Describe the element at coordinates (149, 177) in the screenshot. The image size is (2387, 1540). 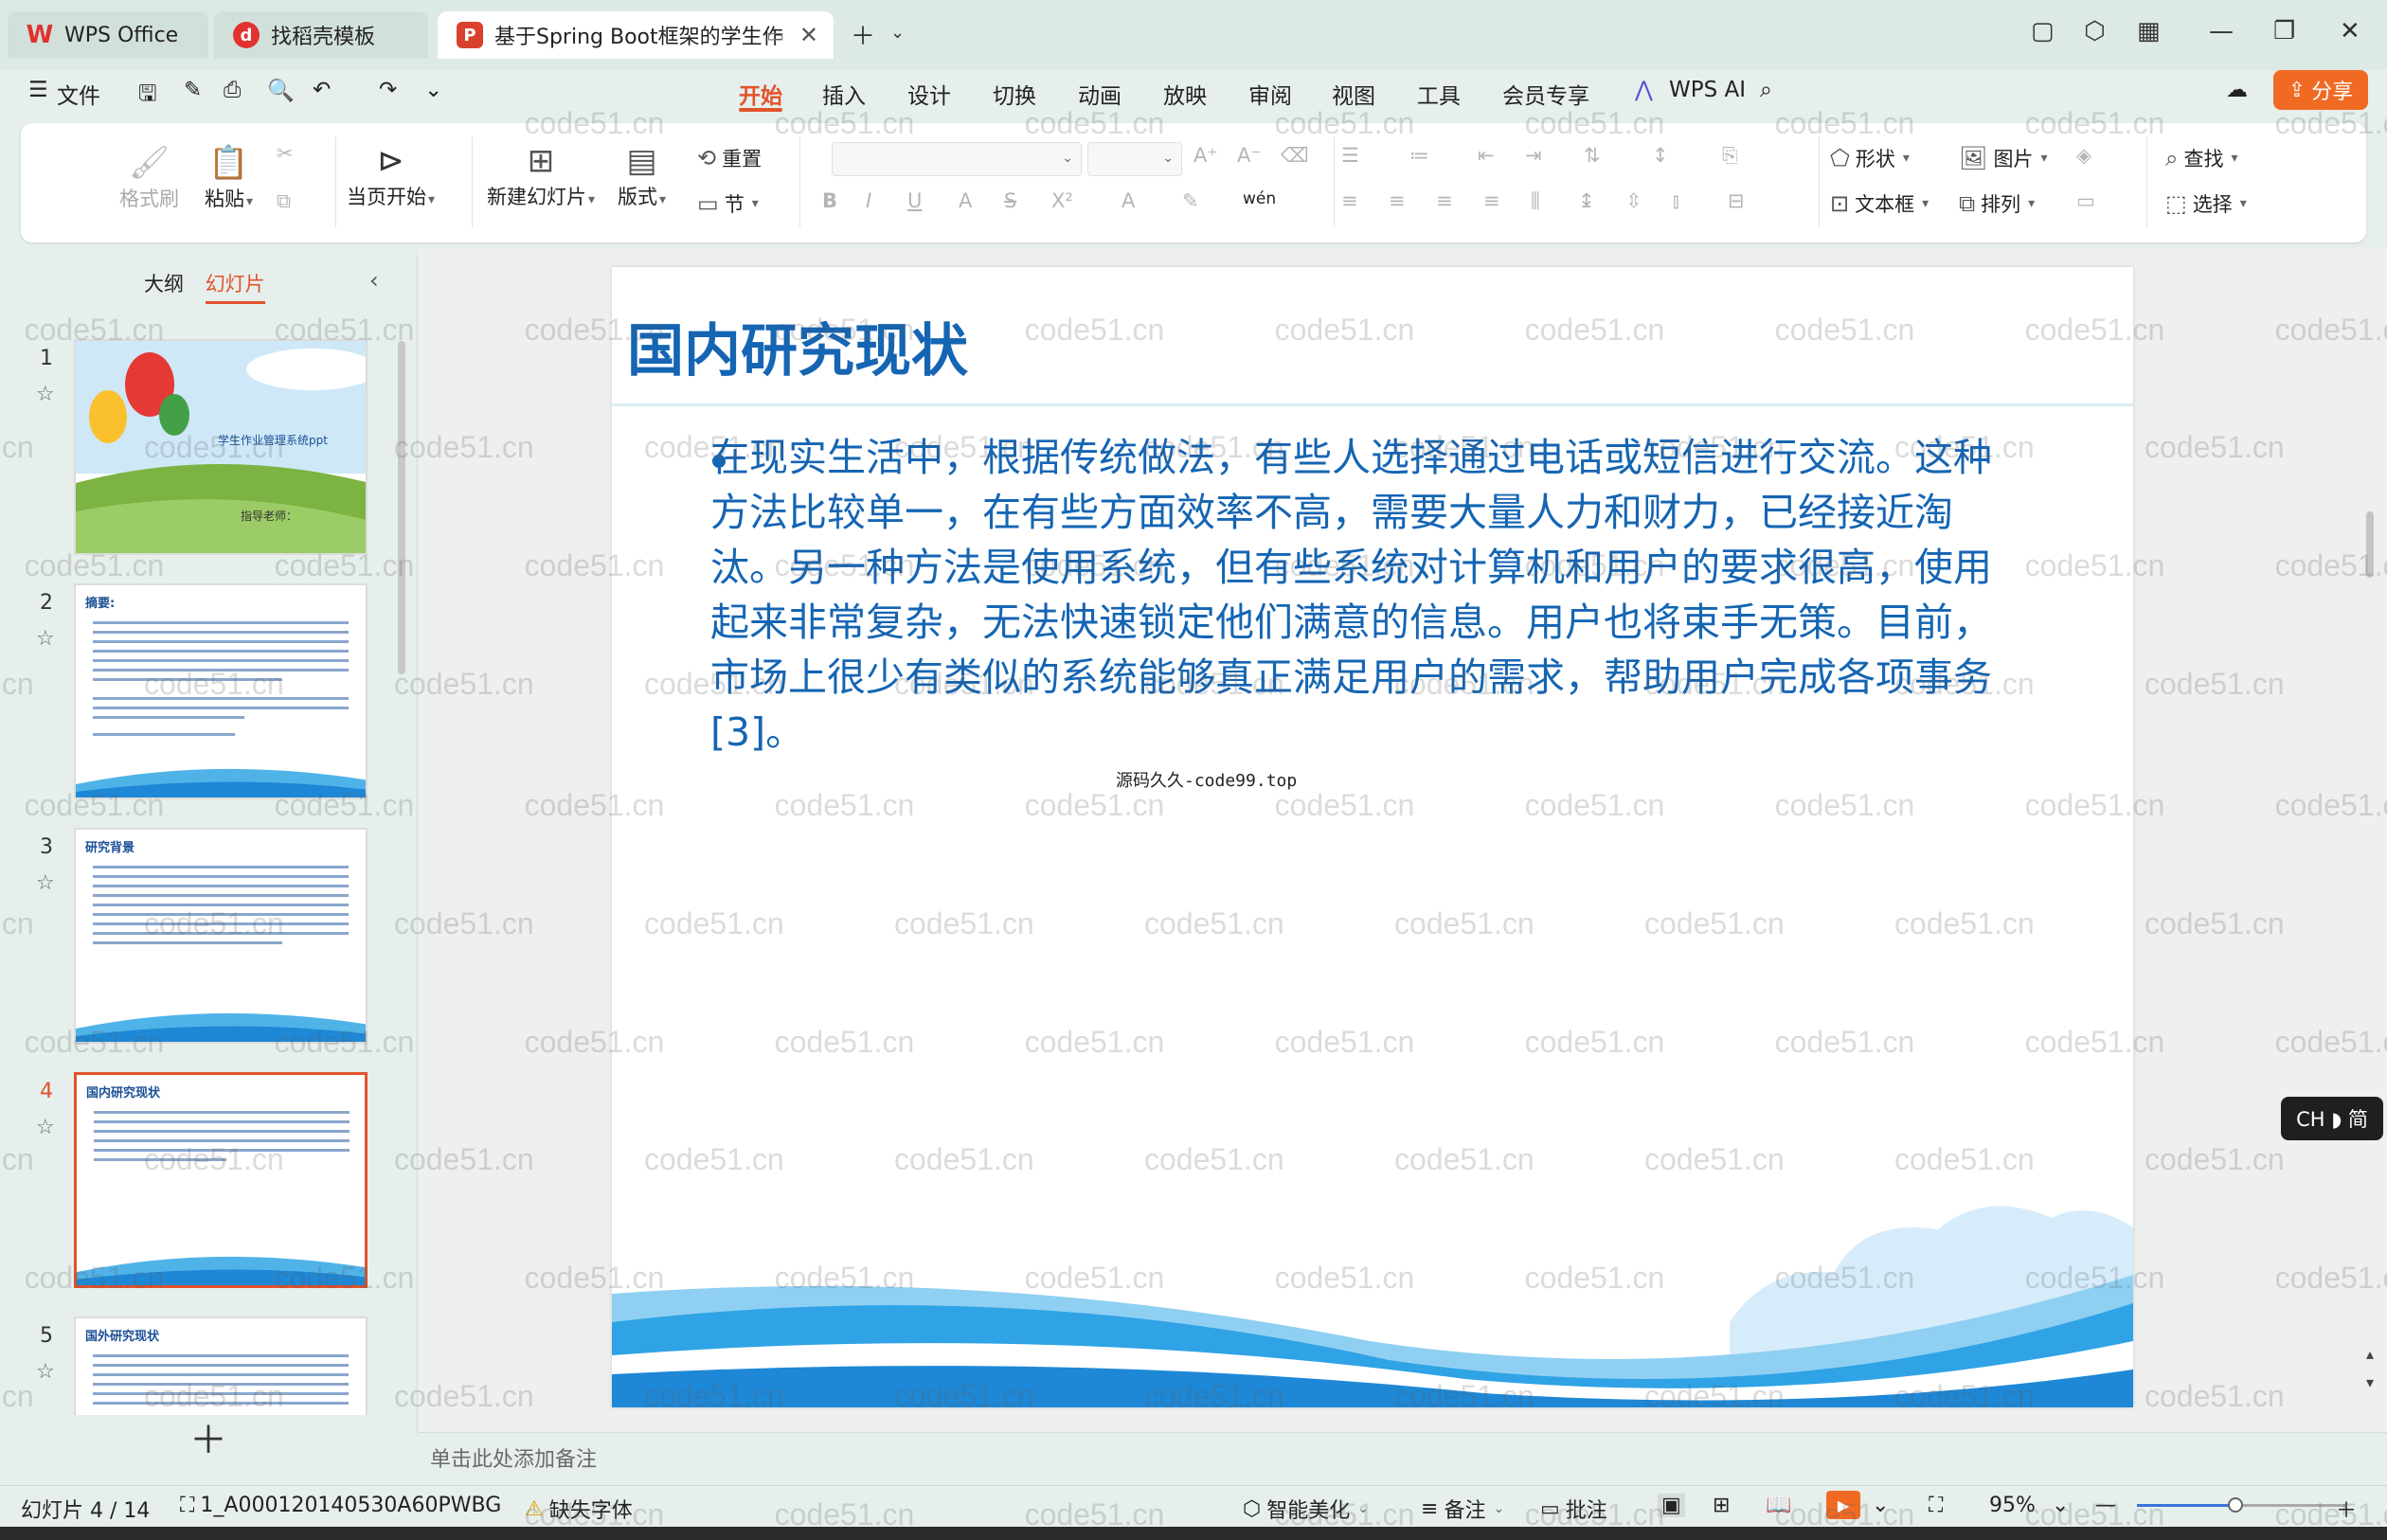
I see `format-painter-button: 🖌 格式刷` at that location.